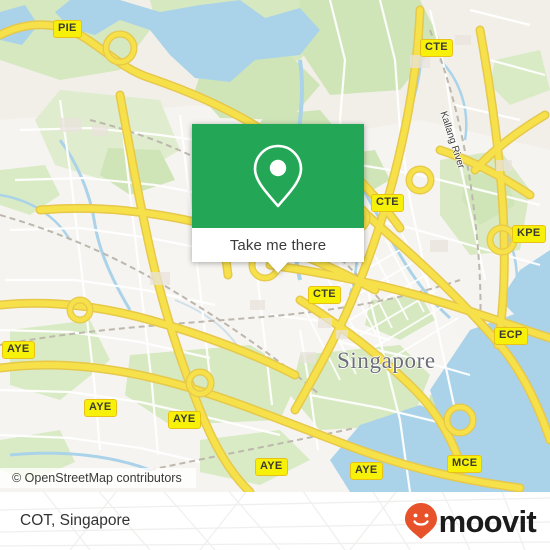 Image resolution: width=550 pixels, height=550 pixels. What do you see at coordinates (67, 29) in the screenshot?
I see `road-shield-pie: PIE` at bounding box center [67, 29].